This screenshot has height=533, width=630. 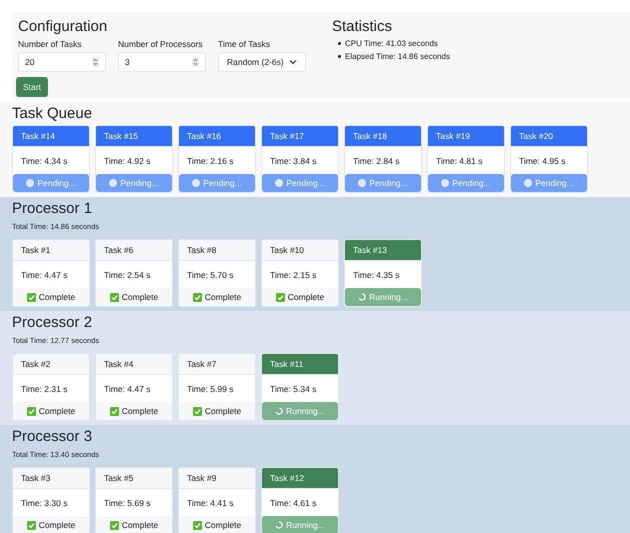 What do you see at coordinates (201, 478) in the screenshot?
I see `task-name: Task #9` at bounding box center [201, 478].